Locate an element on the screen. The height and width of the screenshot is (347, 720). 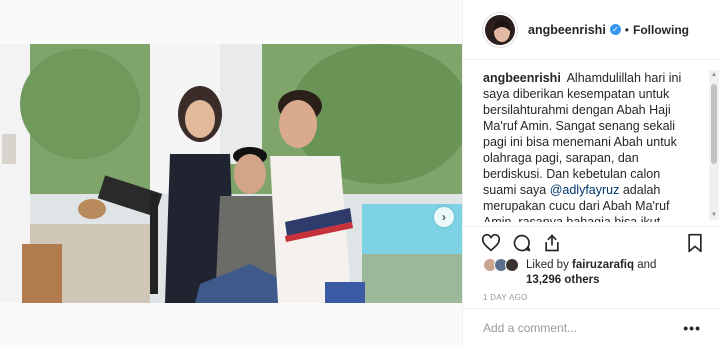
comment-form: Add a comment... ••• is located at coordinates (591, 327).